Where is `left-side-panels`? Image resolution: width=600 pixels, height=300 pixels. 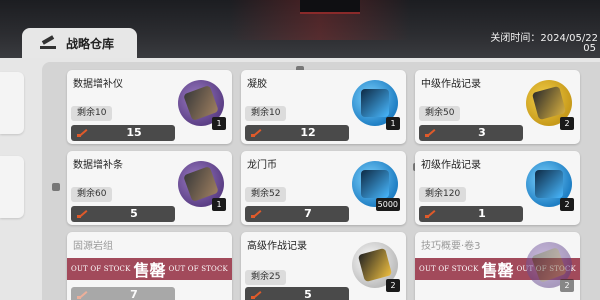
left-side-panels is located at coordinates (12, 186).